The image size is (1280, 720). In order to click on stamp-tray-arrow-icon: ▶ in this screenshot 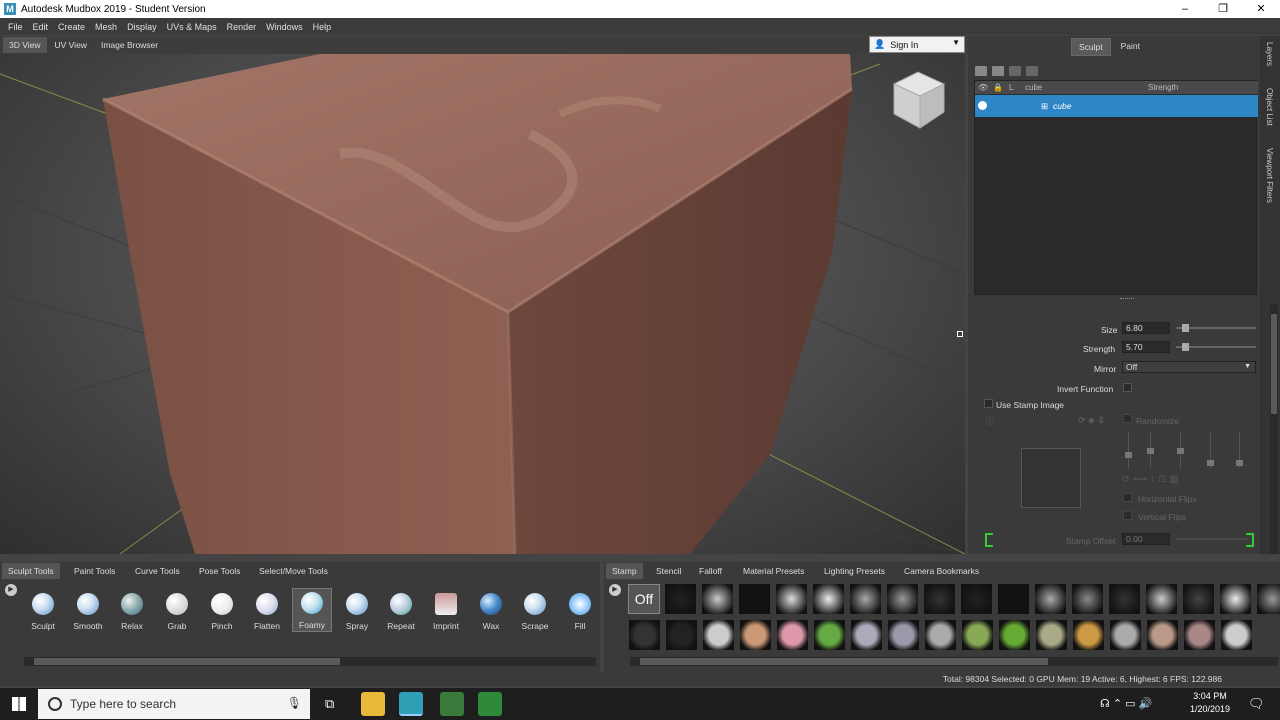, I will do `click(615, 590)`.